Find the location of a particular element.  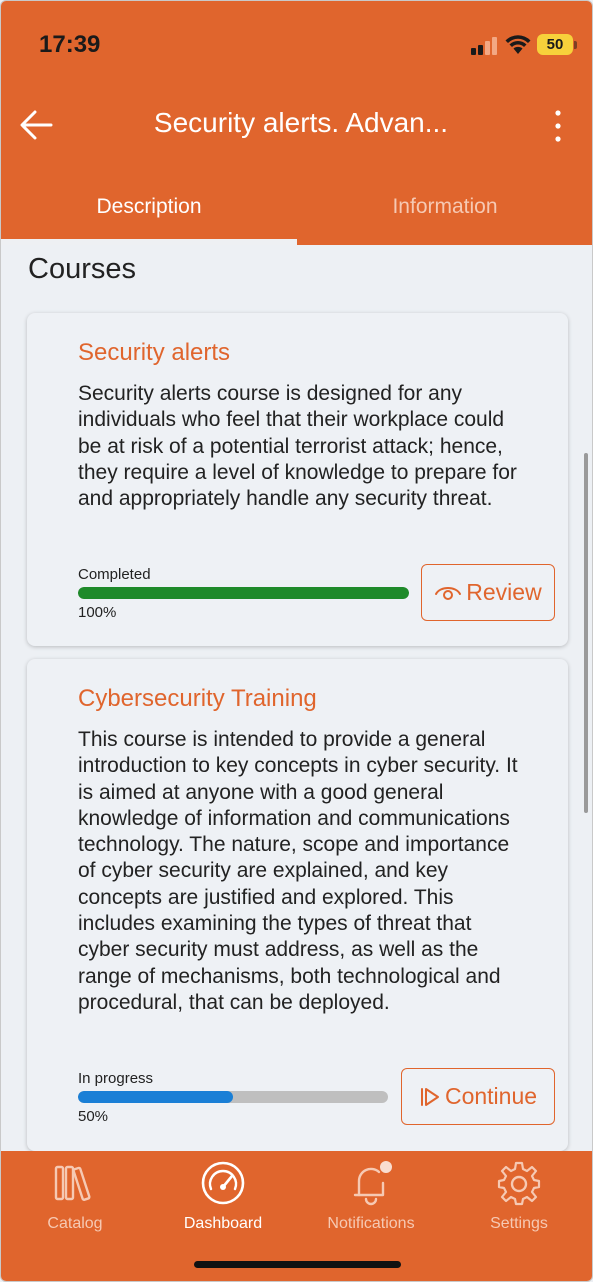

nav-item-catalog: Catalog is located at coordinates (75, 1197).